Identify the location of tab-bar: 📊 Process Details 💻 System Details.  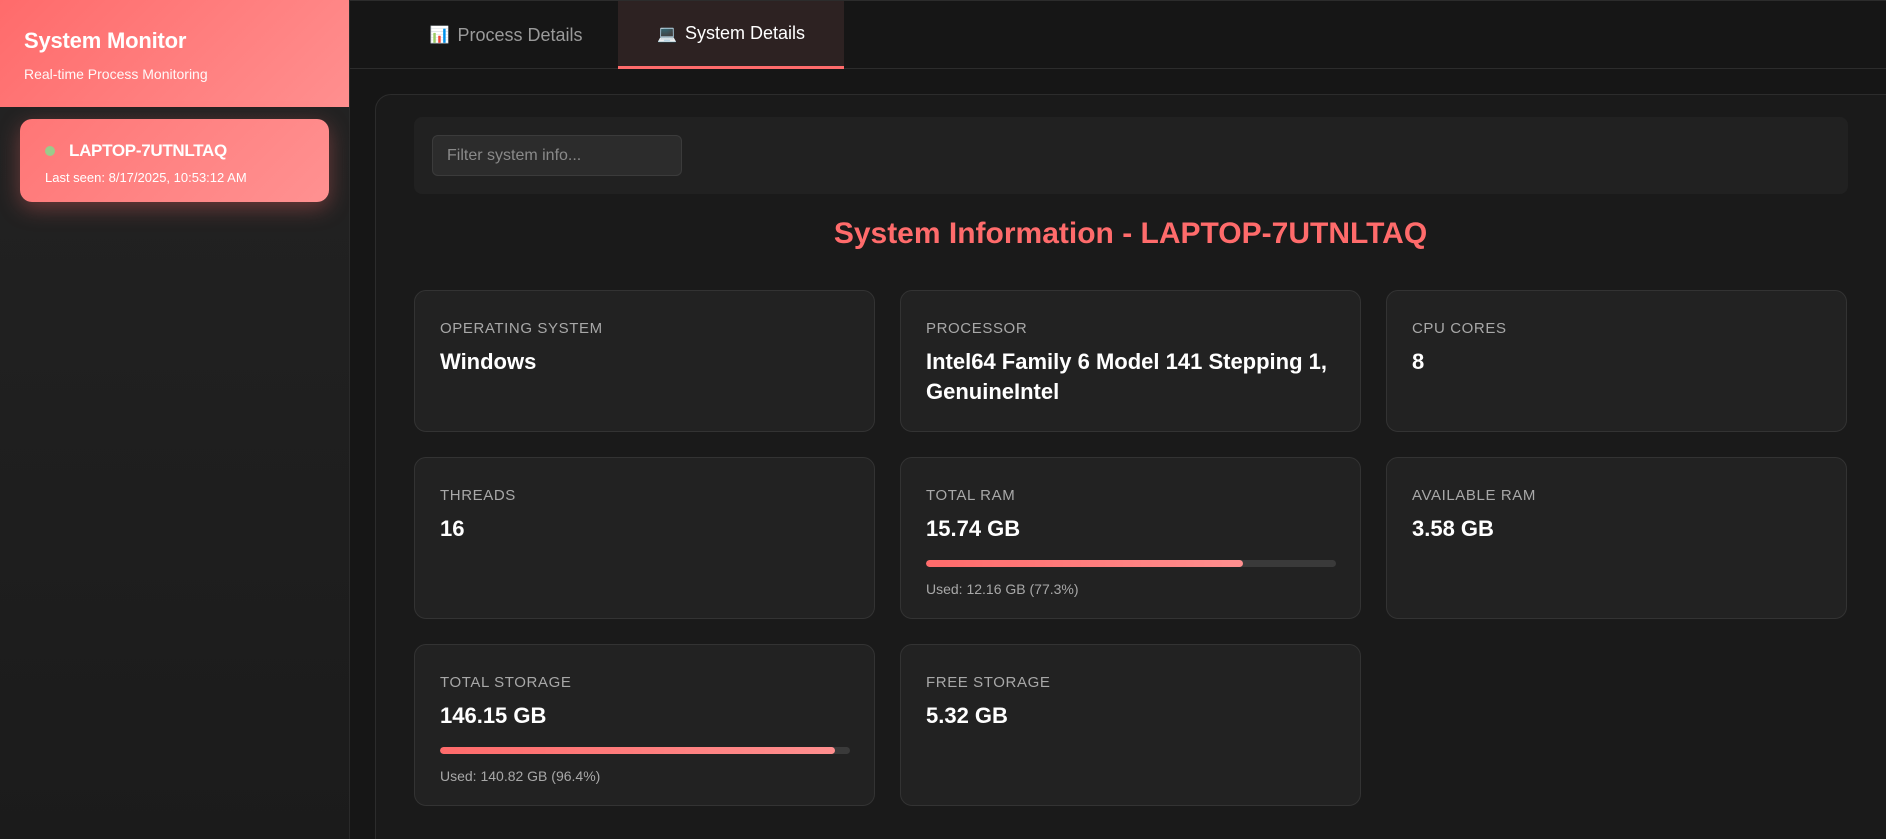
(1118, 34).